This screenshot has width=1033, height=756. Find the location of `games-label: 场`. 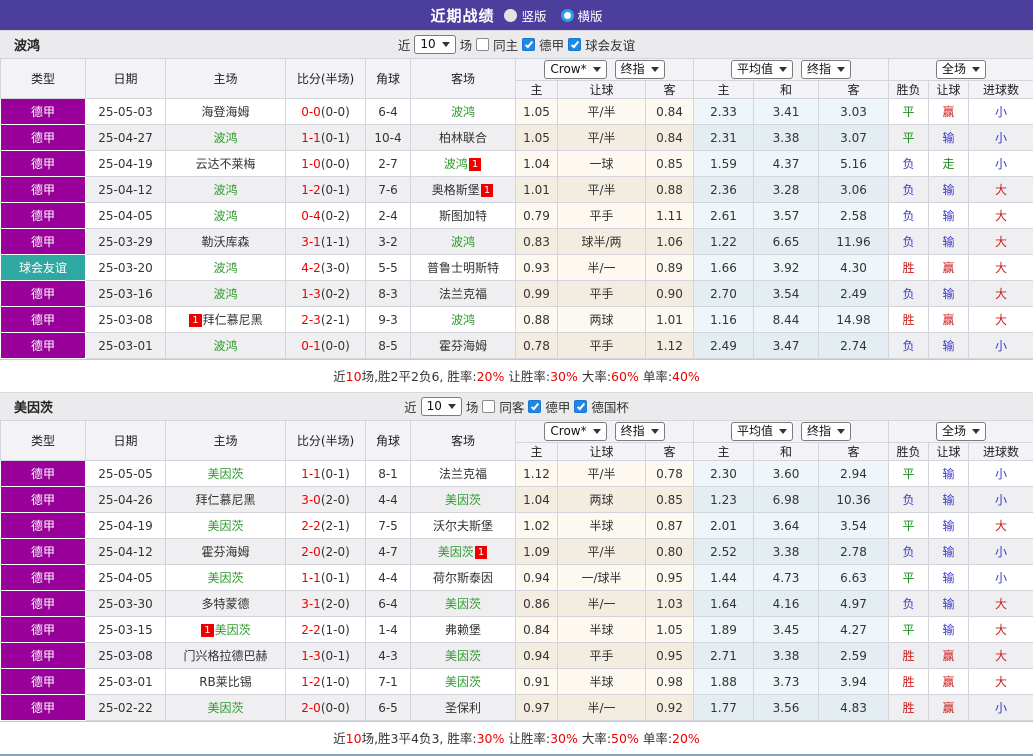

games-label: 场 is located at coordinates (472, 406).